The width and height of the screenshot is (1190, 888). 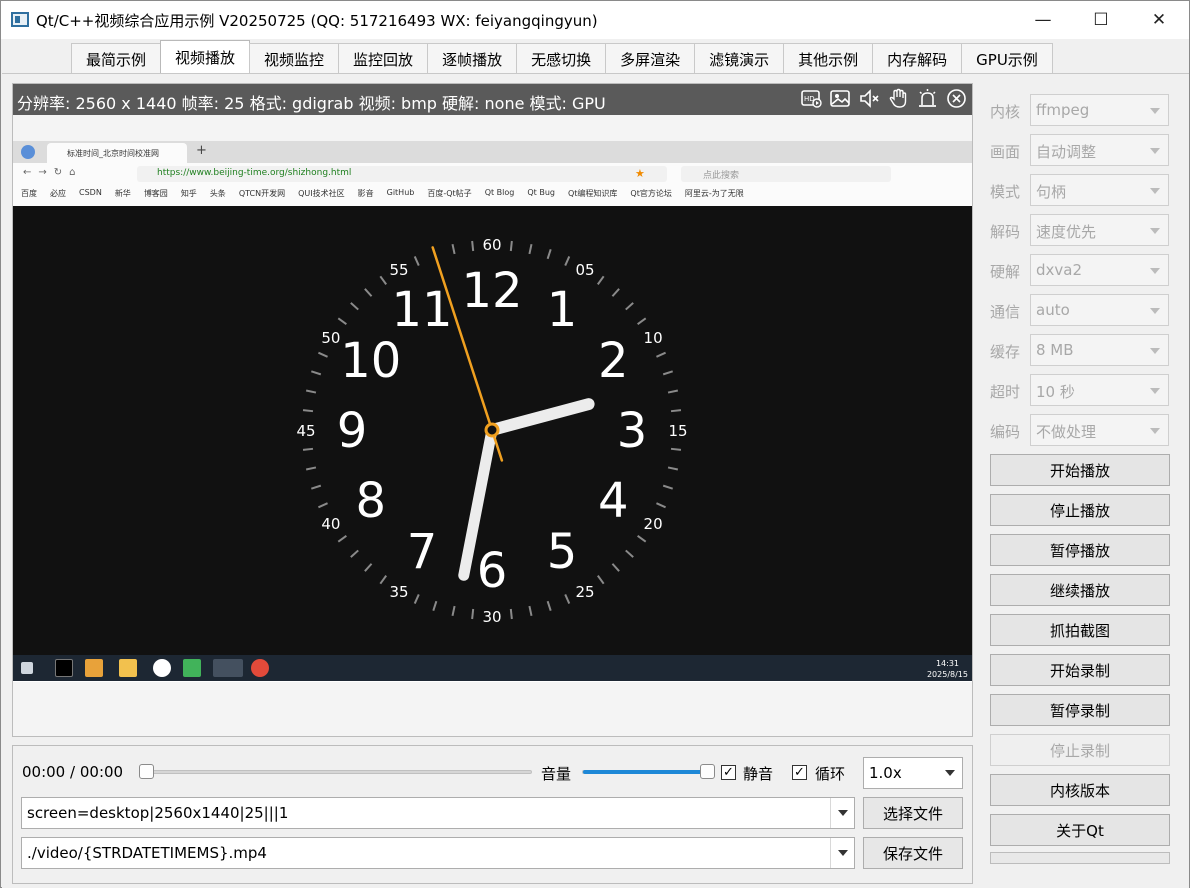 I want to click on loop-checkbox: ✓, so click(x=799, y=772).